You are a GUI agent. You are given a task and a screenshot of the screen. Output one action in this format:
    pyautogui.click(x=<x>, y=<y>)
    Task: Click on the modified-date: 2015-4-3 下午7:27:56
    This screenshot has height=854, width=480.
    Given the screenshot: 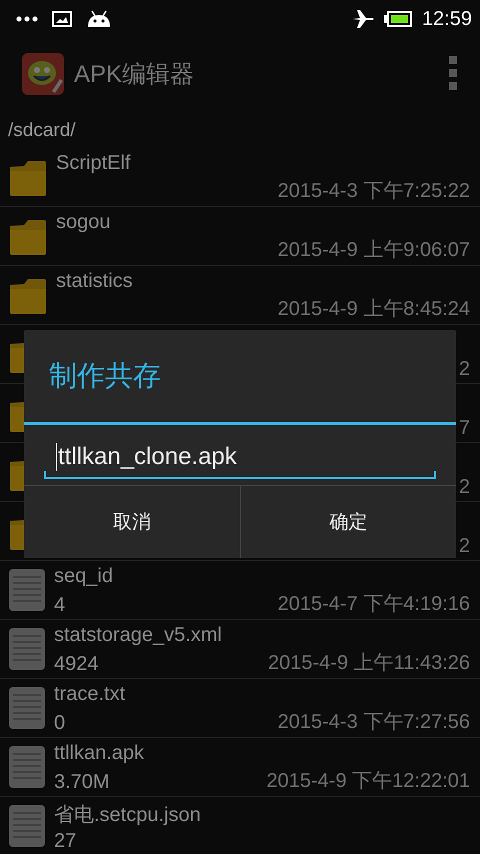 What is the action you would take?
    pyautogui.click(x=374, y=722)
    